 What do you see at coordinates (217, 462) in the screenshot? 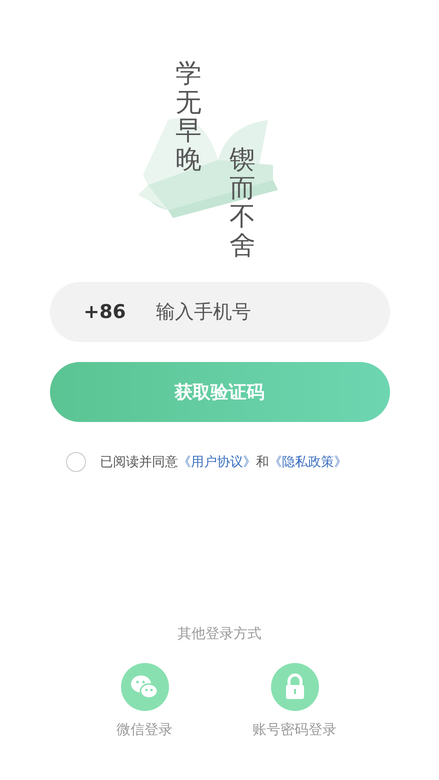
I see `user-agreement-link: 《用户协议》` at bounding box center [217, 462].